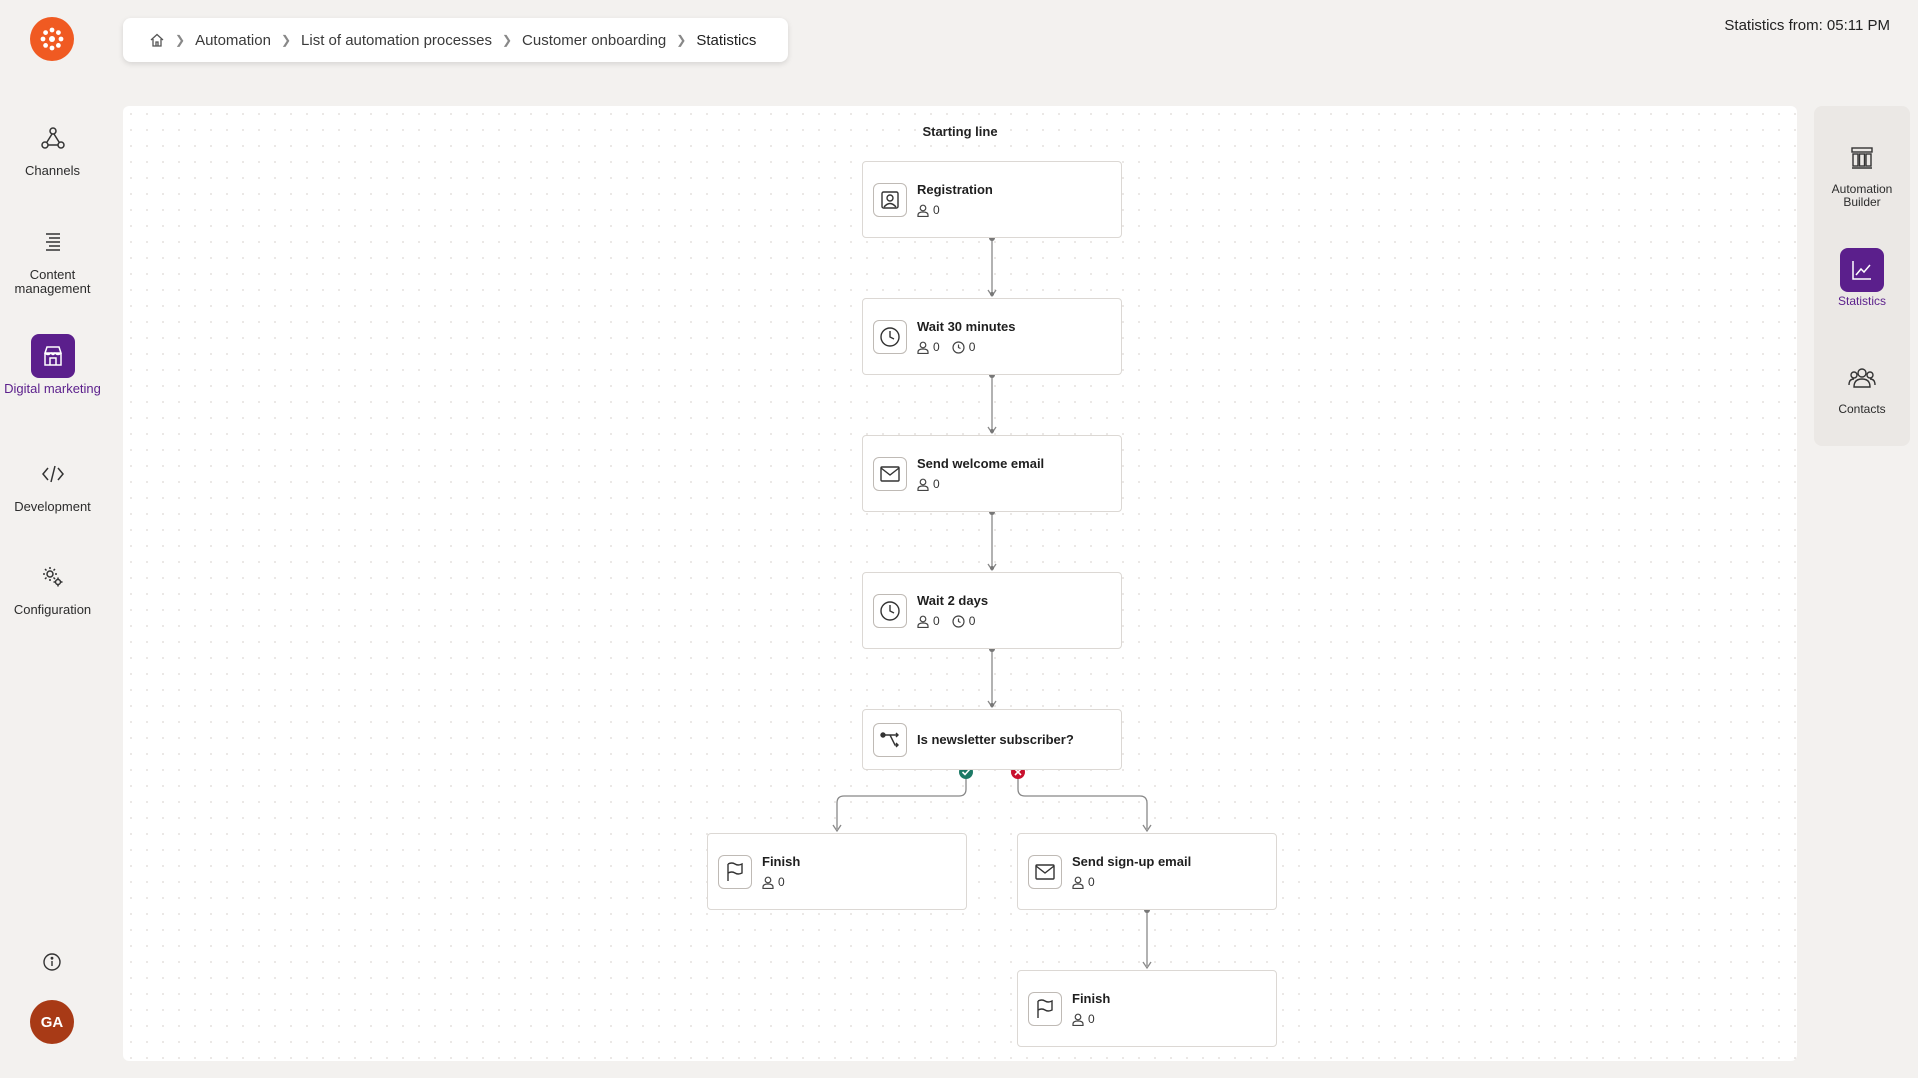 The image size is (1918, 1078). I want to click on node-title: Registration, so click(955, 189).